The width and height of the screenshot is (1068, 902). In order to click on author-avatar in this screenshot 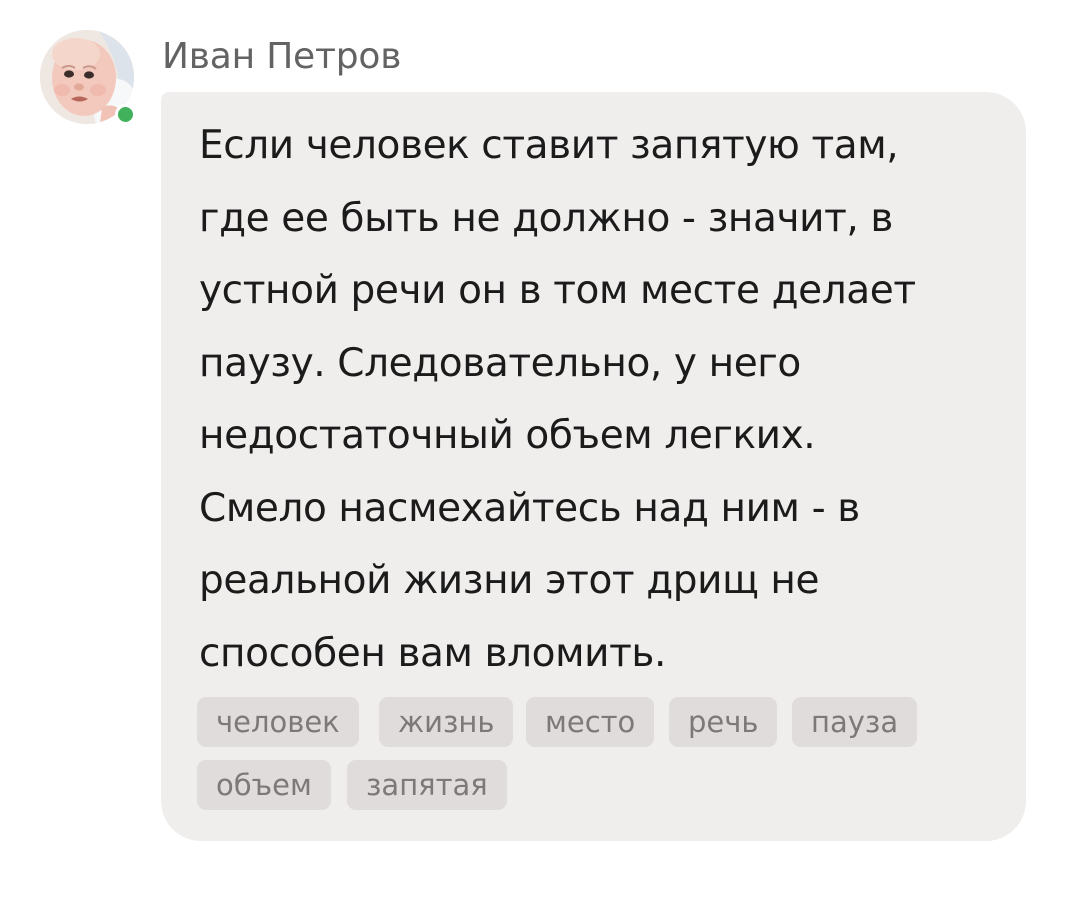, I will do `click(88, 77)`.